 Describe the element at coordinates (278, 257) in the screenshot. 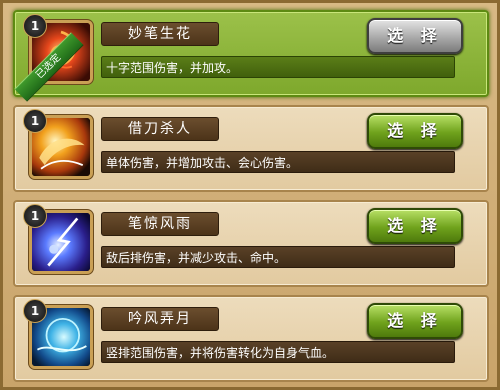

I see `skill-description: 敌后排伤害，并减少攻击、命中。` at that location.